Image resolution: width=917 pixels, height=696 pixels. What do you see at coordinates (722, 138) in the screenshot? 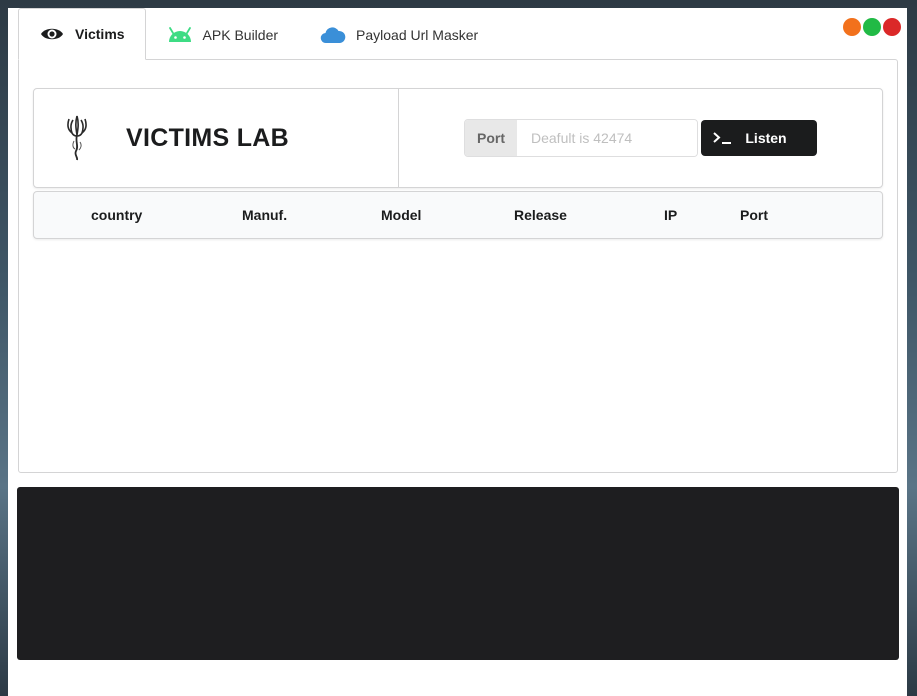
I see `terminal-icon` at bounding box center [722, 138].